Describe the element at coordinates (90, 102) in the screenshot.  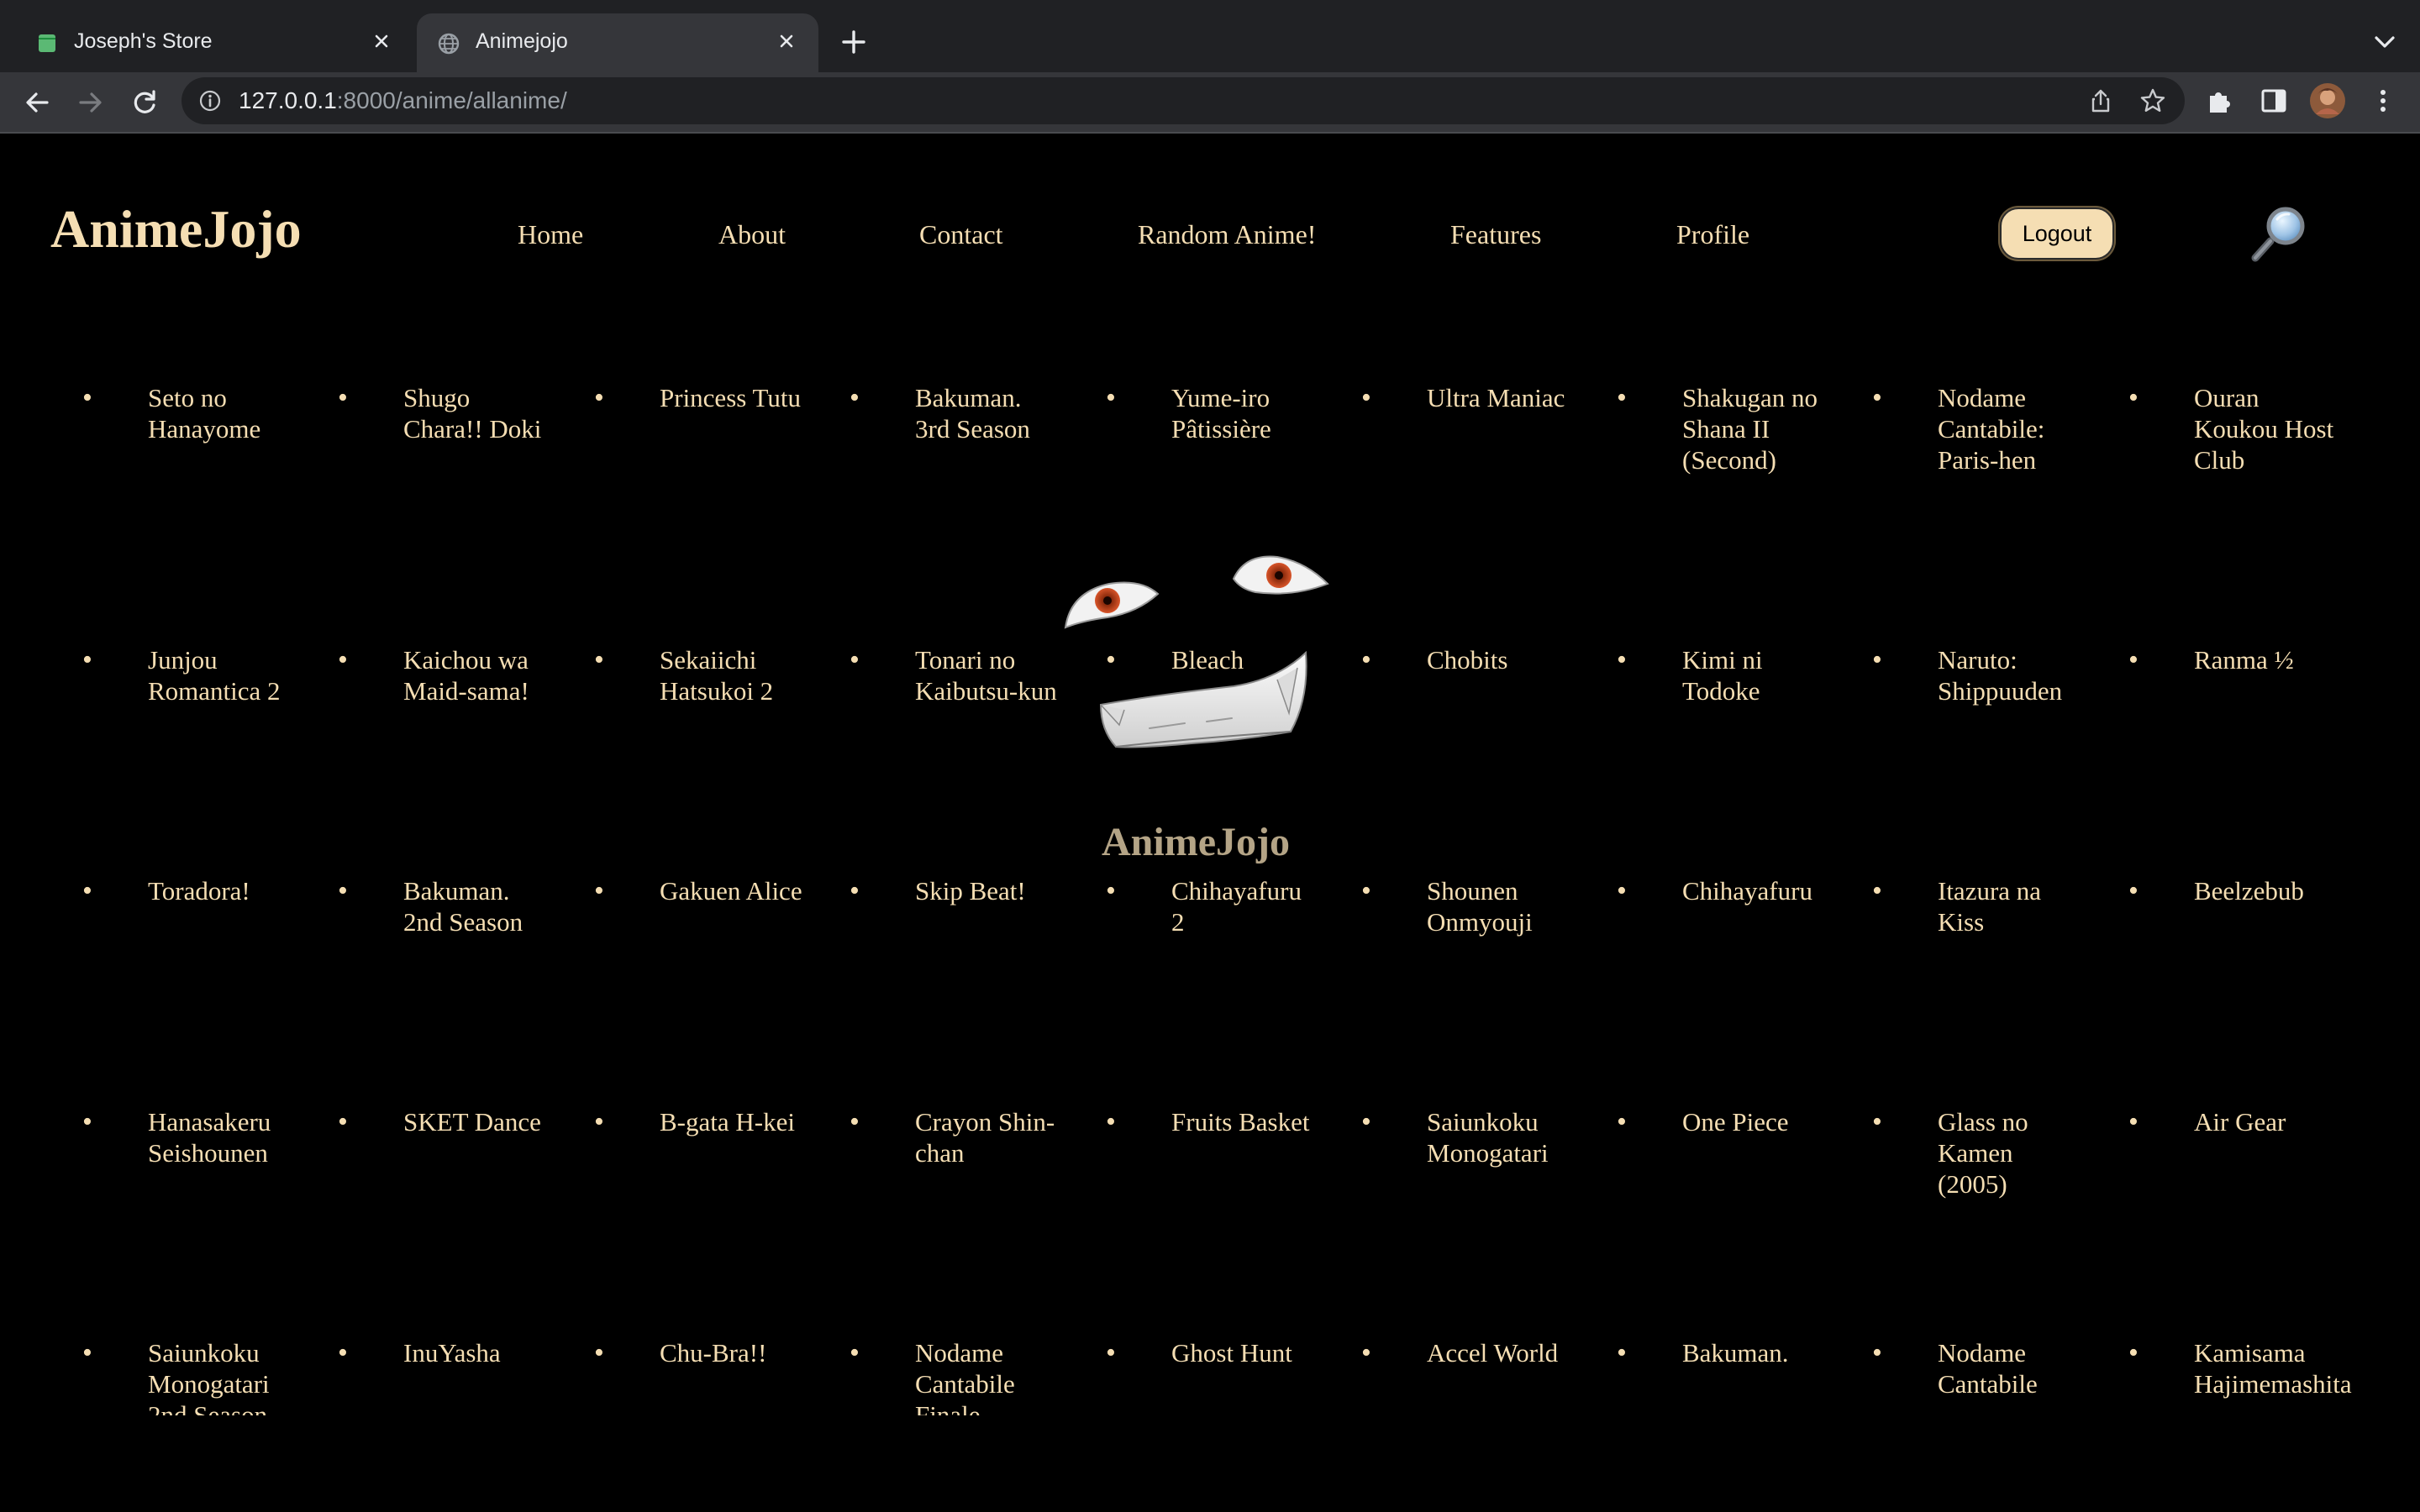
I see `forward-arrow-icon` at that location.